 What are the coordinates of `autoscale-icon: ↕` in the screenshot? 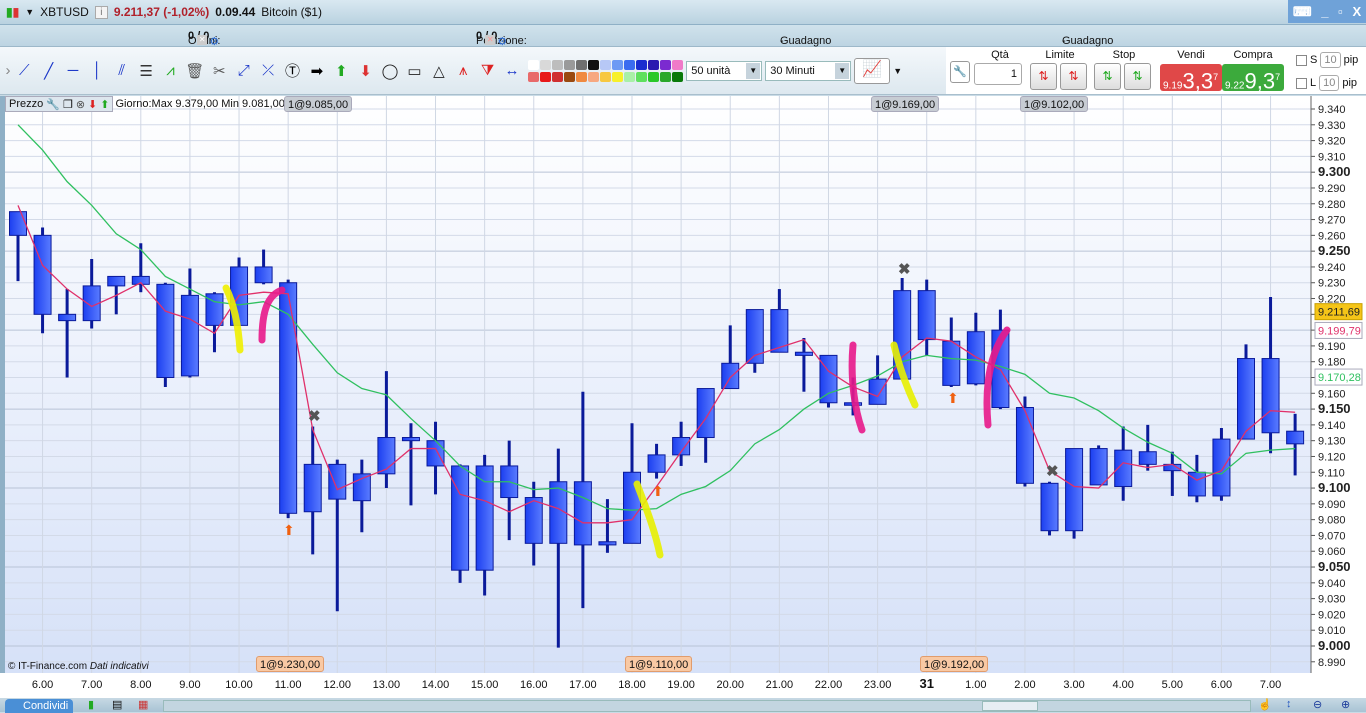 It's located at (1289, 704).